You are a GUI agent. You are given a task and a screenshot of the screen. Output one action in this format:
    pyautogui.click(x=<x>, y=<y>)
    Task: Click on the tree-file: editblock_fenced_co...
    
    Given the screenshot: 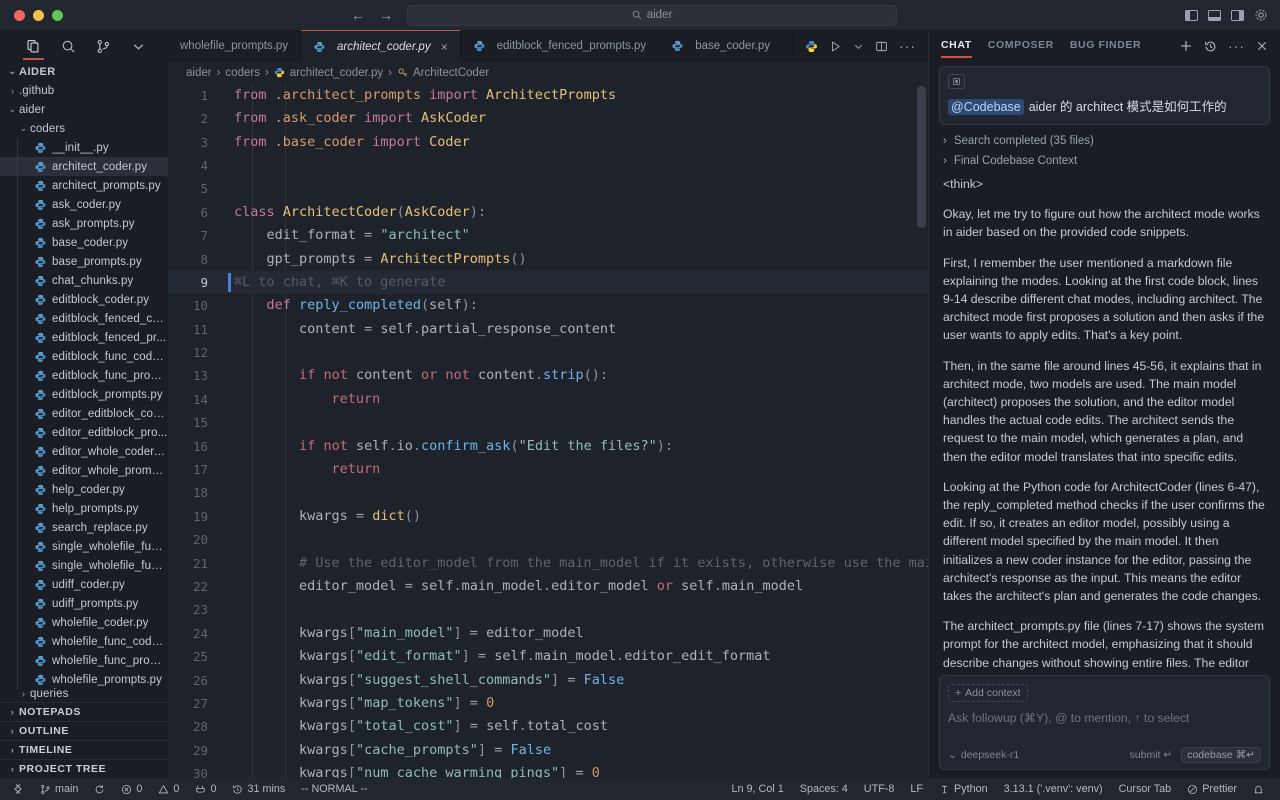 What is the action you would take?
    pyautogui.click(x=84, y=318)
    